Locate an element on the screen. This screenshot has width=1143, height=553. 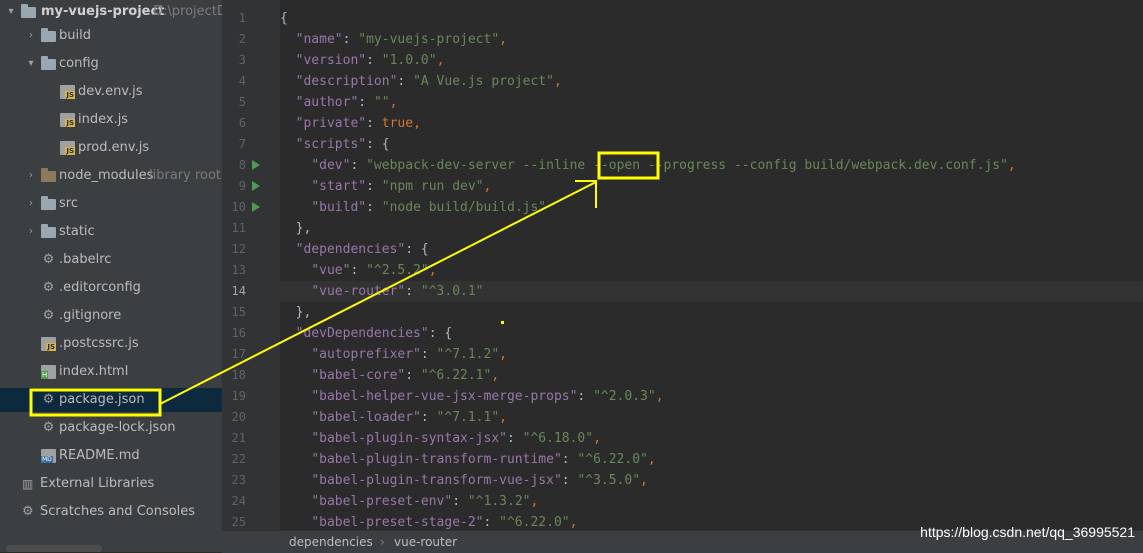
line-number: 16 is located at coordinates (238, 333).